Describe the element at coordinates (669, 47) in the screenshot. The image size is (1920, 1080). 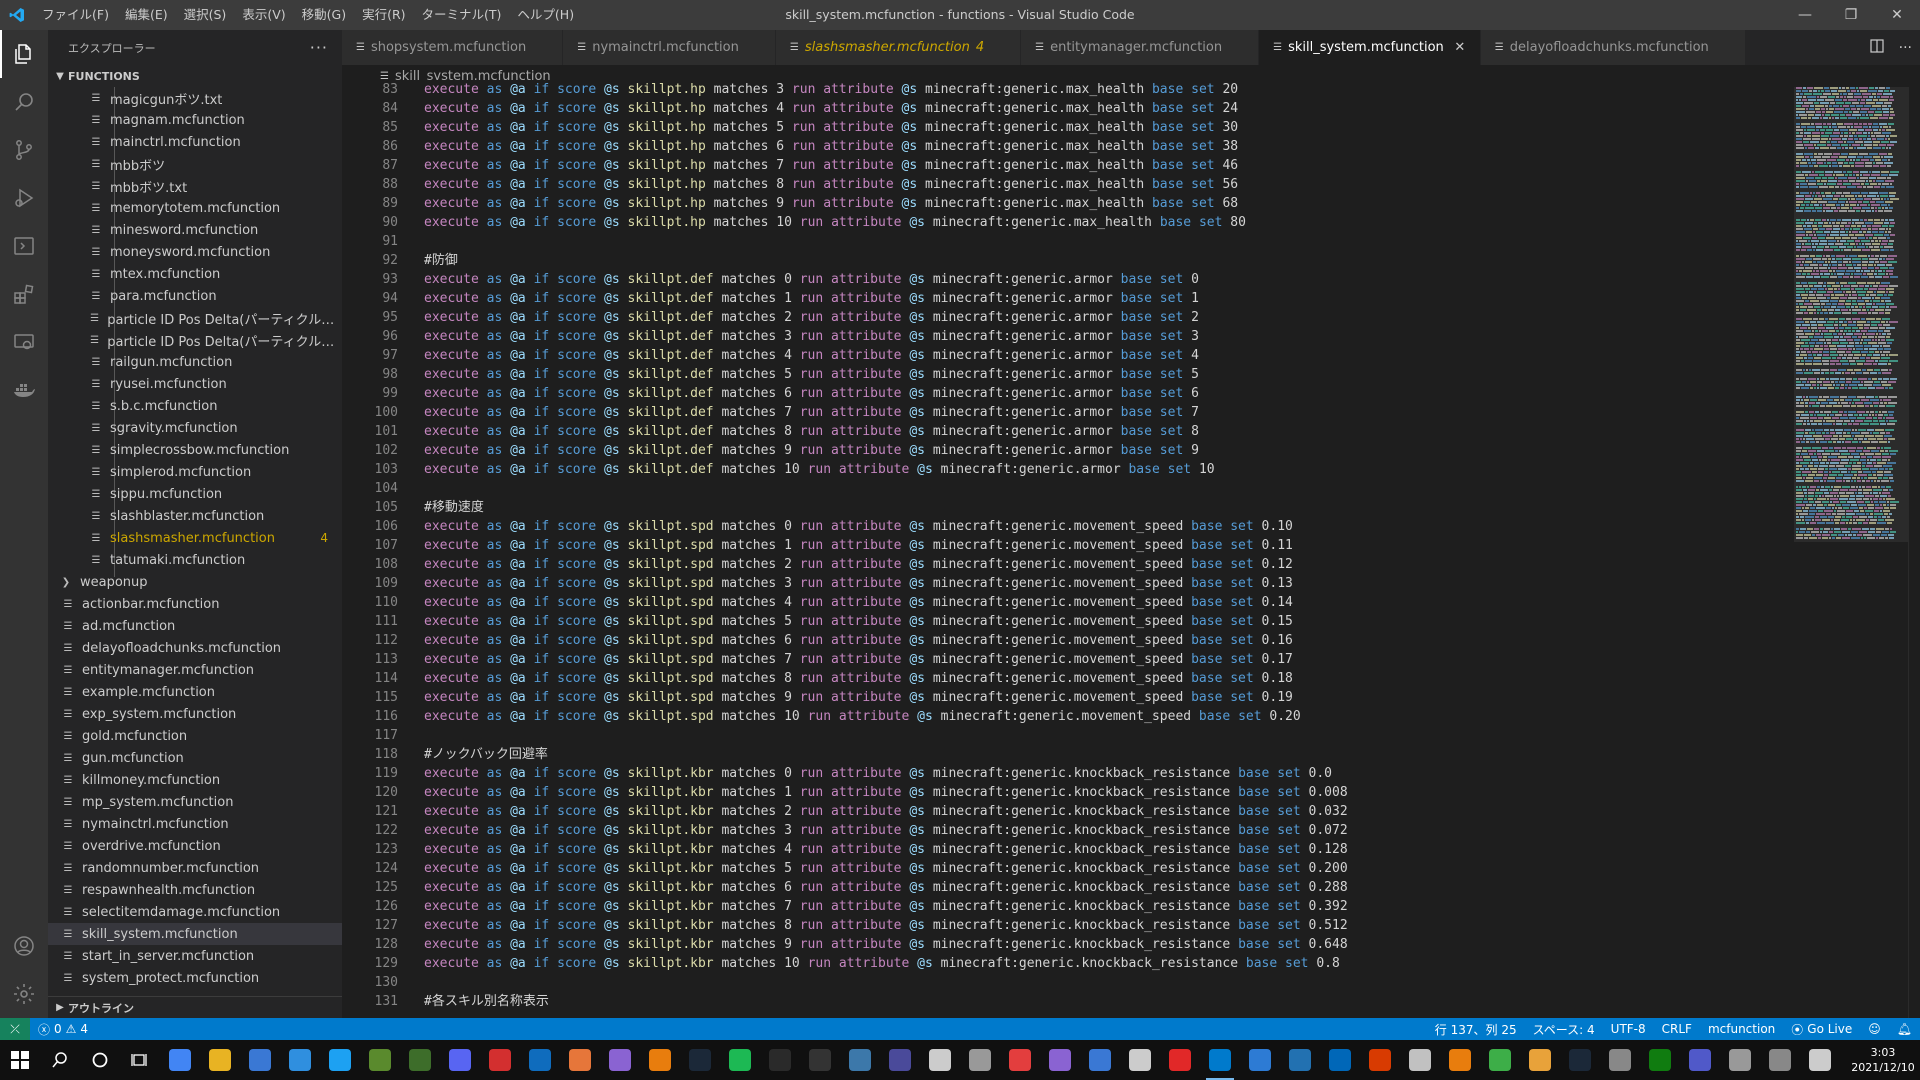
I see `editor-tab: ☰ nymainctrl.mcfunction` at that location.